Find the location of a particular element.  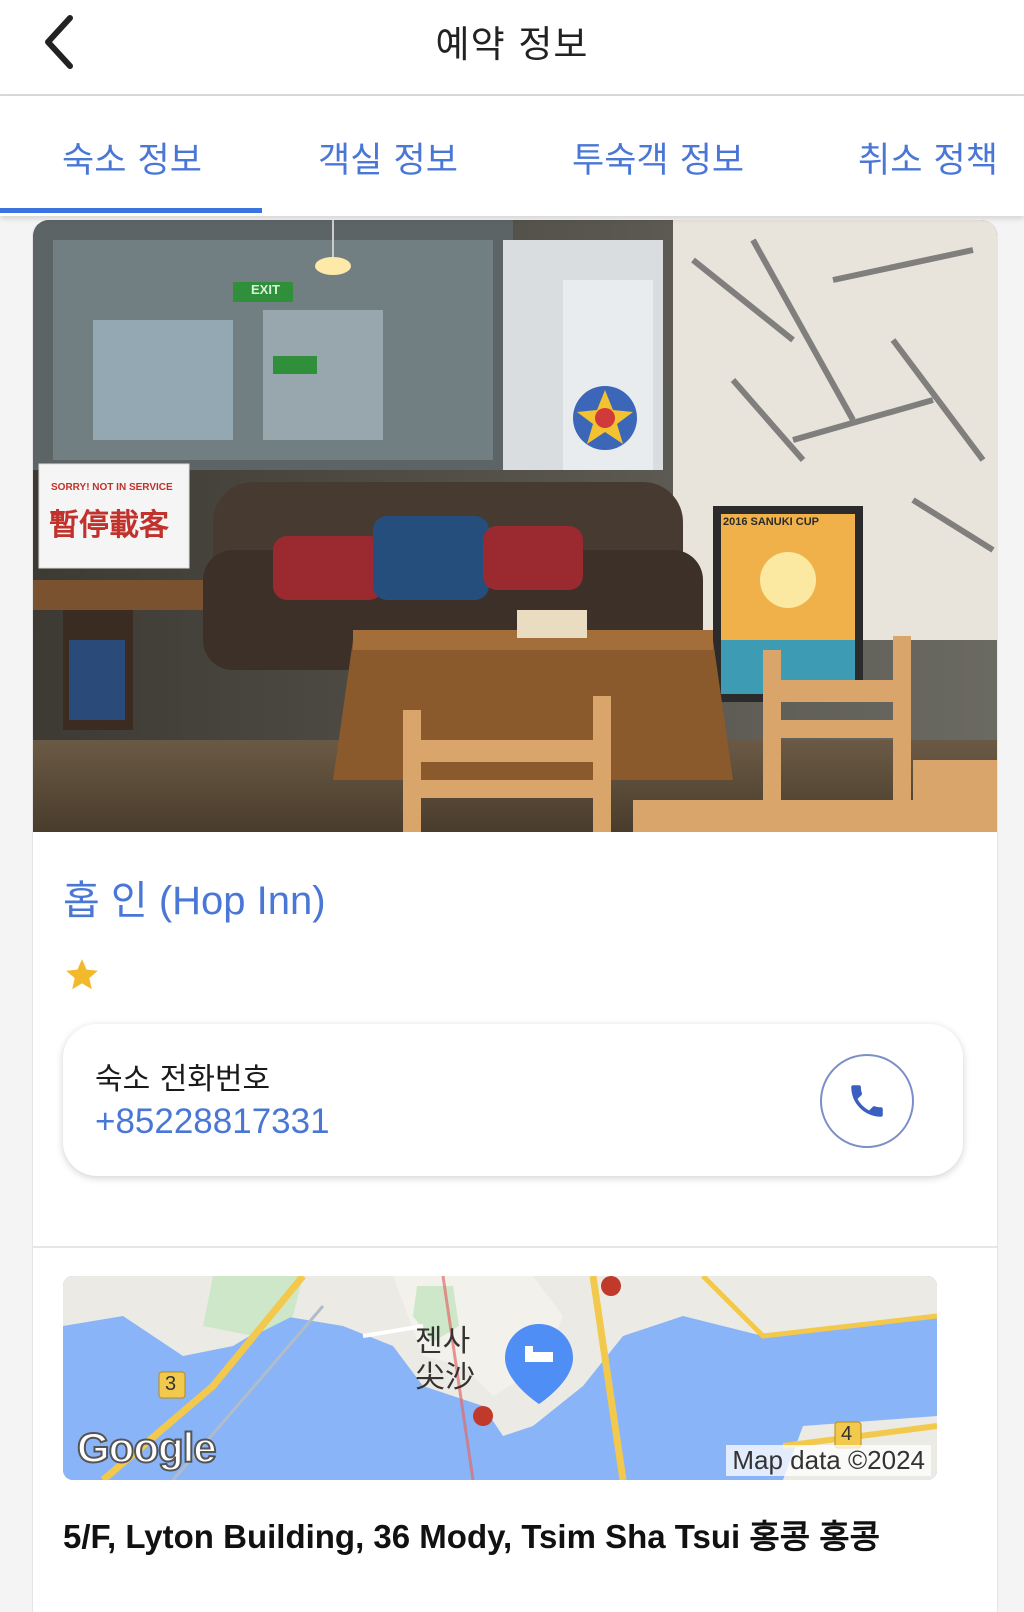

map-label-chinese: 尖沙 is located at coordinates (445, 1377).